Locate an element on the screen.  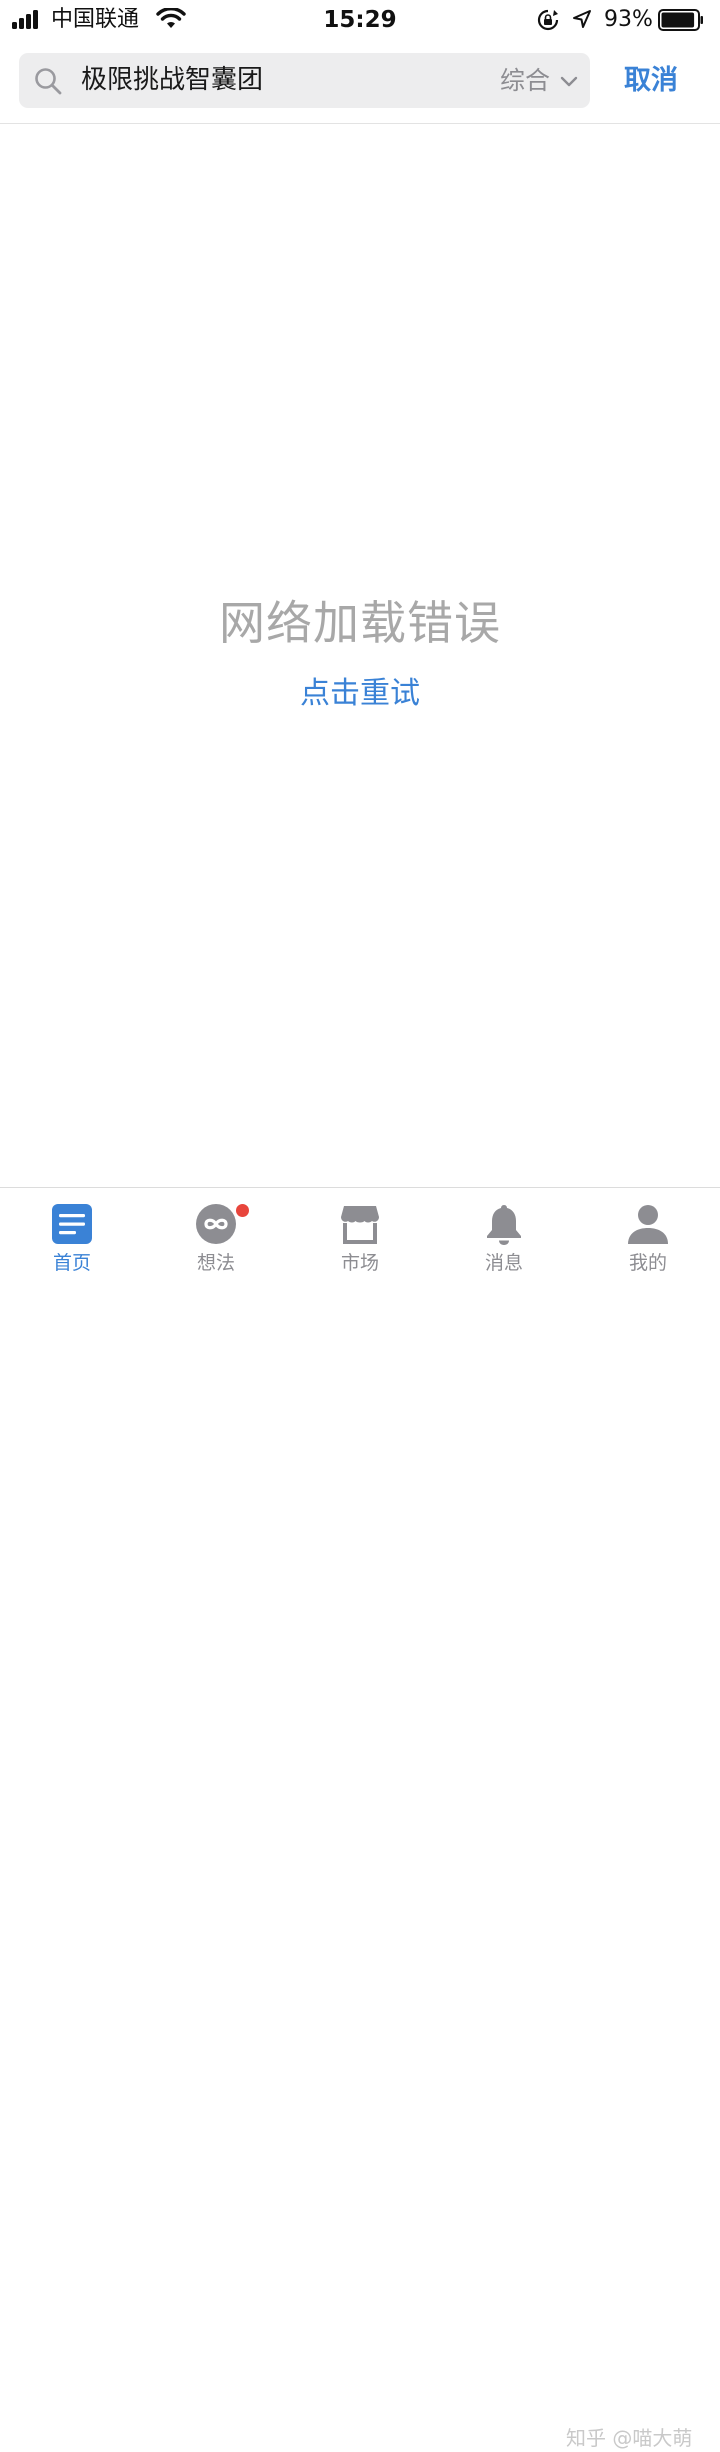
tab-profile-label: 我的 is located at coordinates (647, 1263).